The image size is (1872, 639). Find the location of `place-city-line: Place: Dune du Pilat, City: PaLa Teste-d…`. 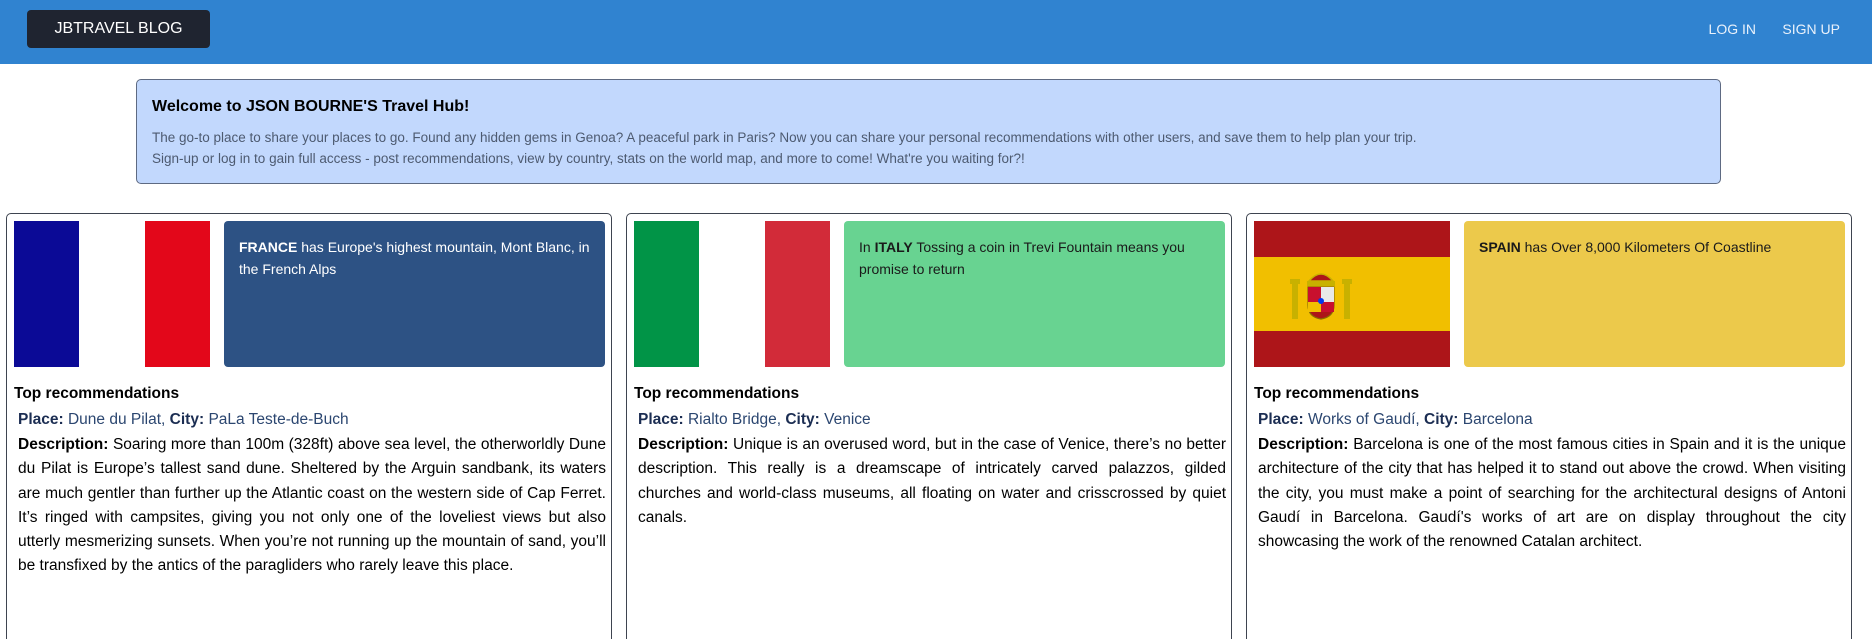

place-city-line: Place: Dune du Pilat, City: PaLa Teste-d… is located at coordinates (183, 419).